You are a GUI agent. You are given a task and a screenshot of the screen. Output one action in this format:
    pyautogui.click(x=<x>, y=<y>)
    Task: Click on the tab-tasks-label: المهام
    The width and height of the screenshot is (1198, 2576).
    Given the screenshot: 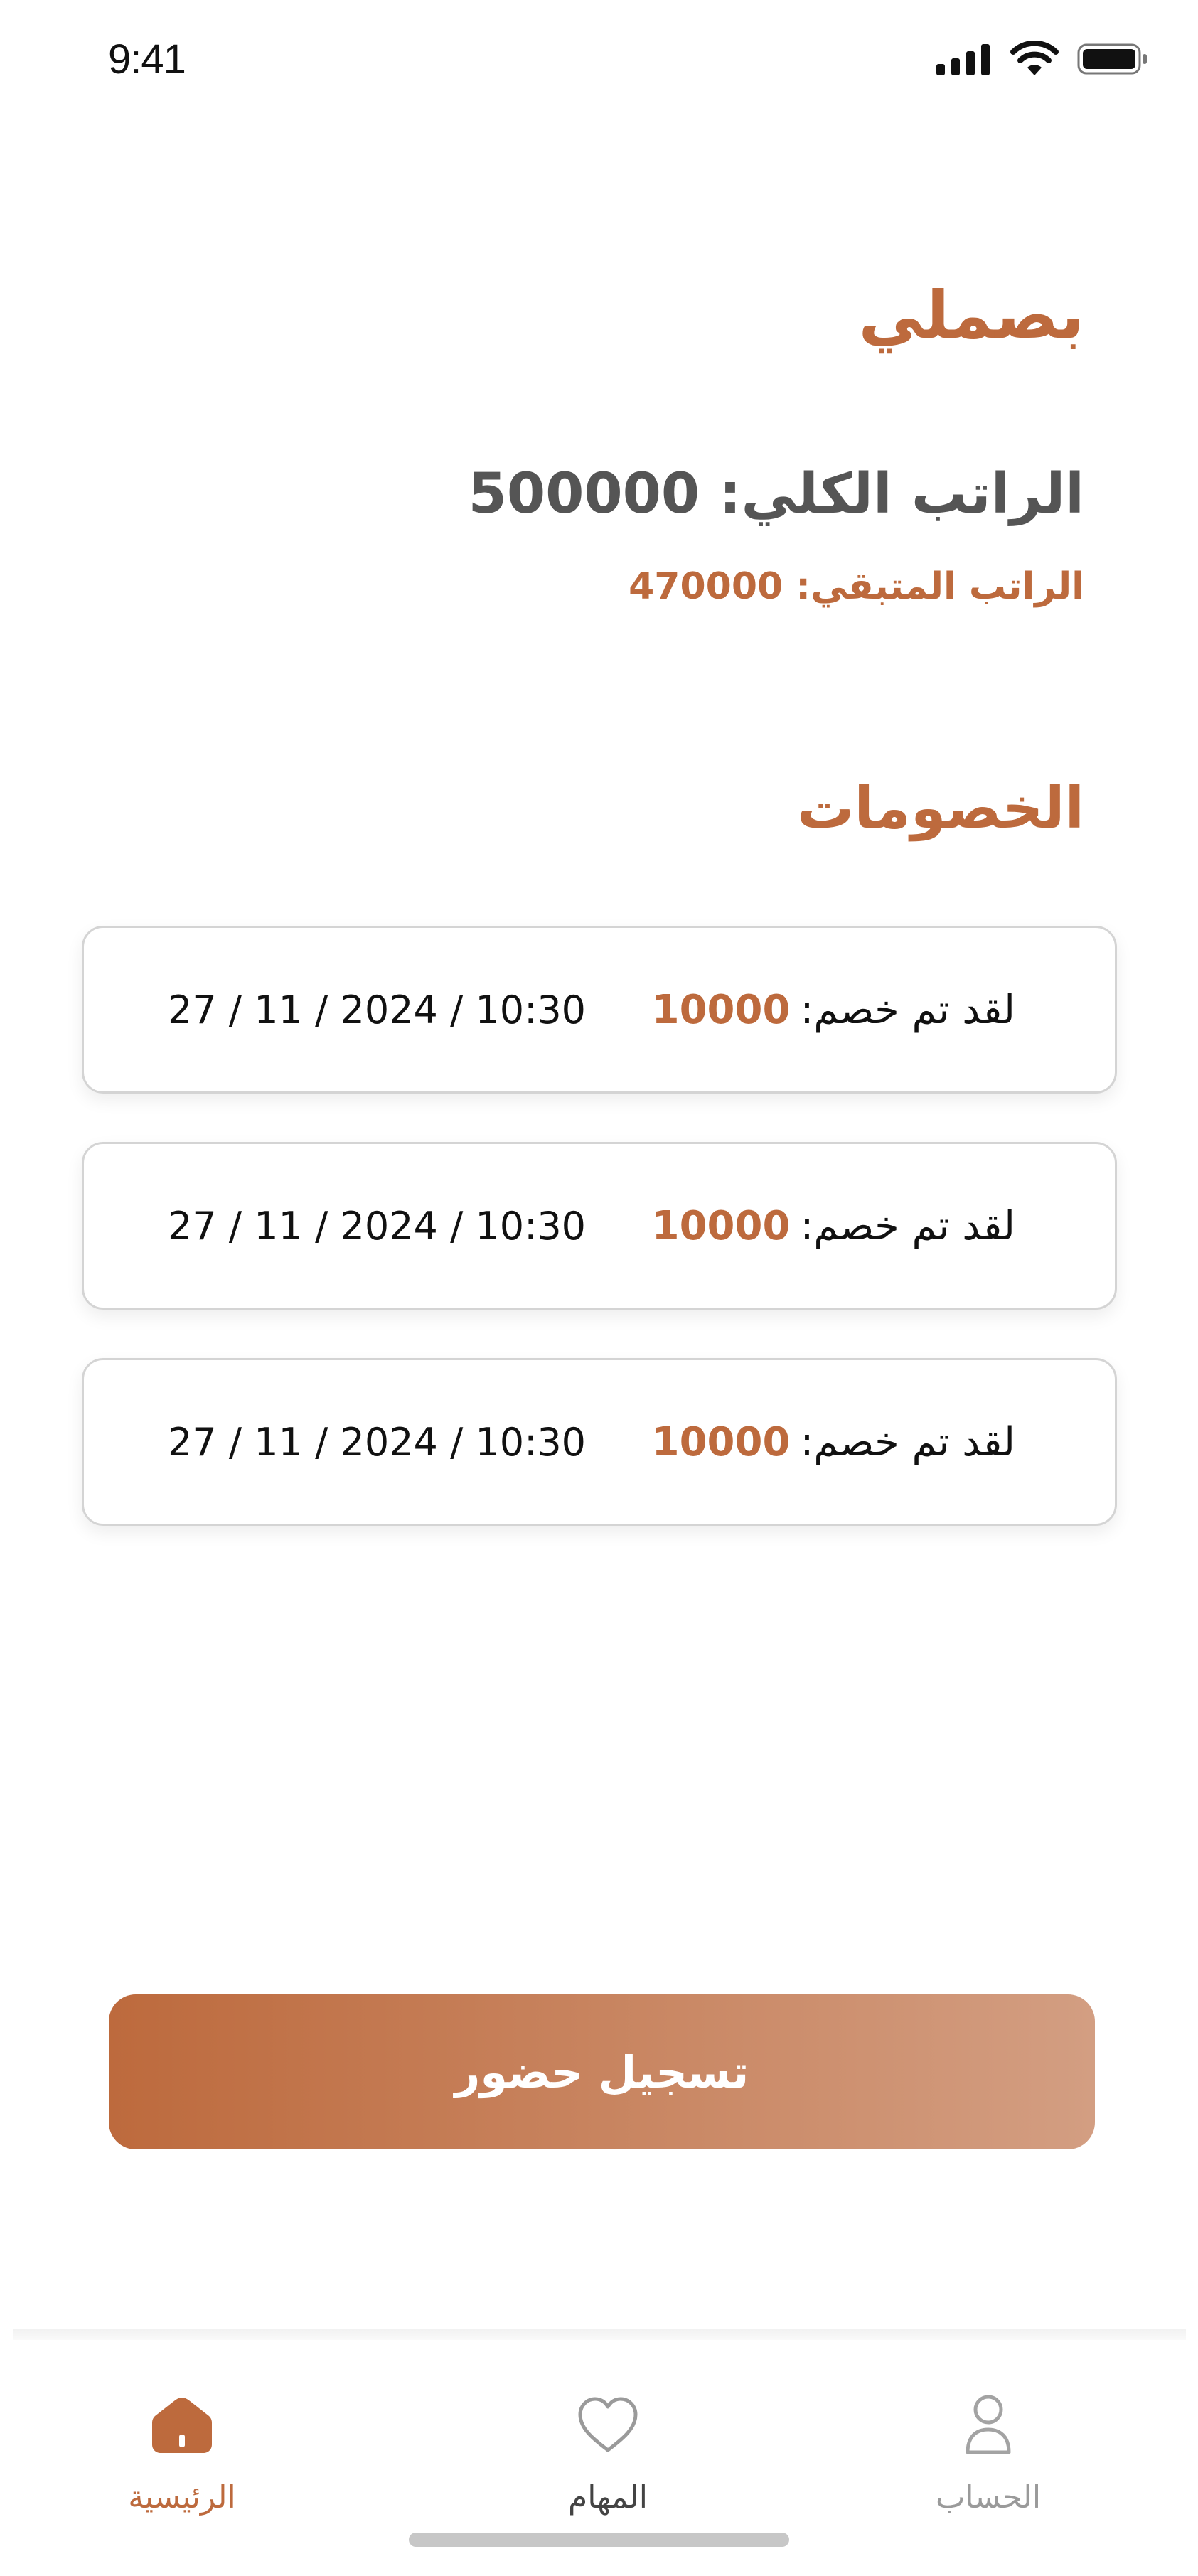 What is the action you would take?
    pyautogui.click(x=608, y=2497)
    